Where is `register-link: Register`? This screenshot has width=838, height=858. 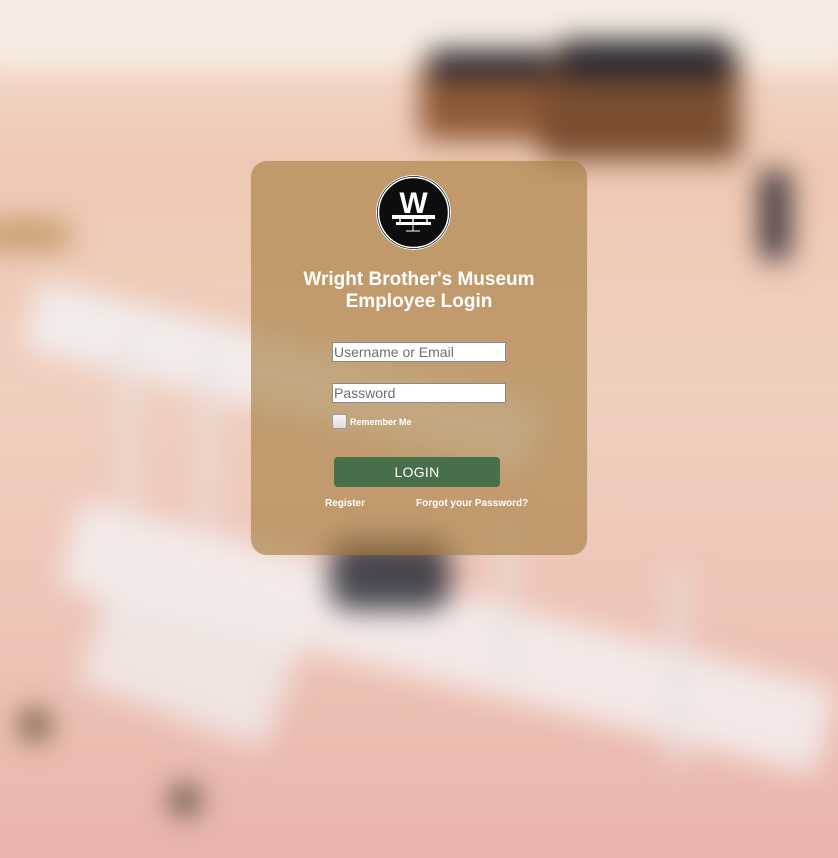
register-link: Register is located at coordinates (345, 503).